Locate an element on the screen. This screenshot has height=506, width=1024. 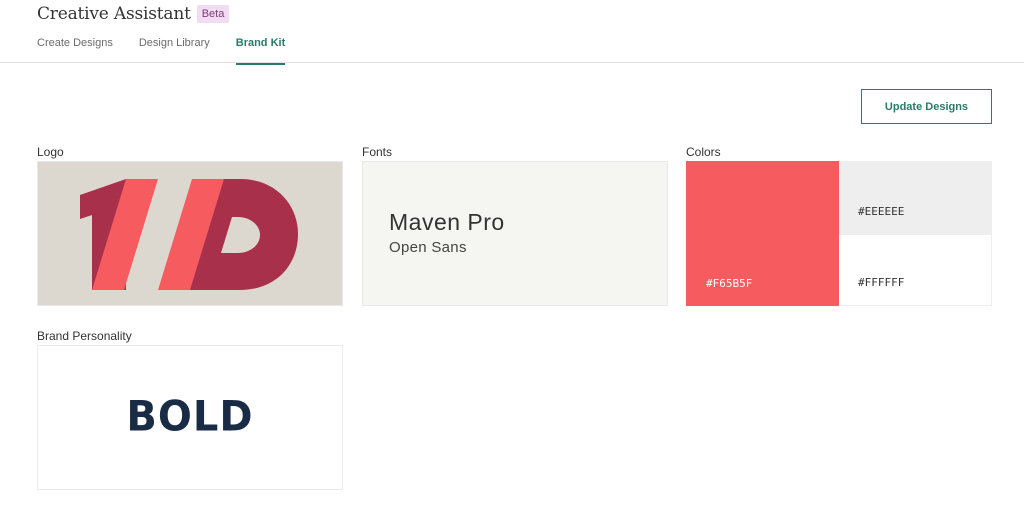
fonts-section-label: Fonts is located at coordinates (377, 152).